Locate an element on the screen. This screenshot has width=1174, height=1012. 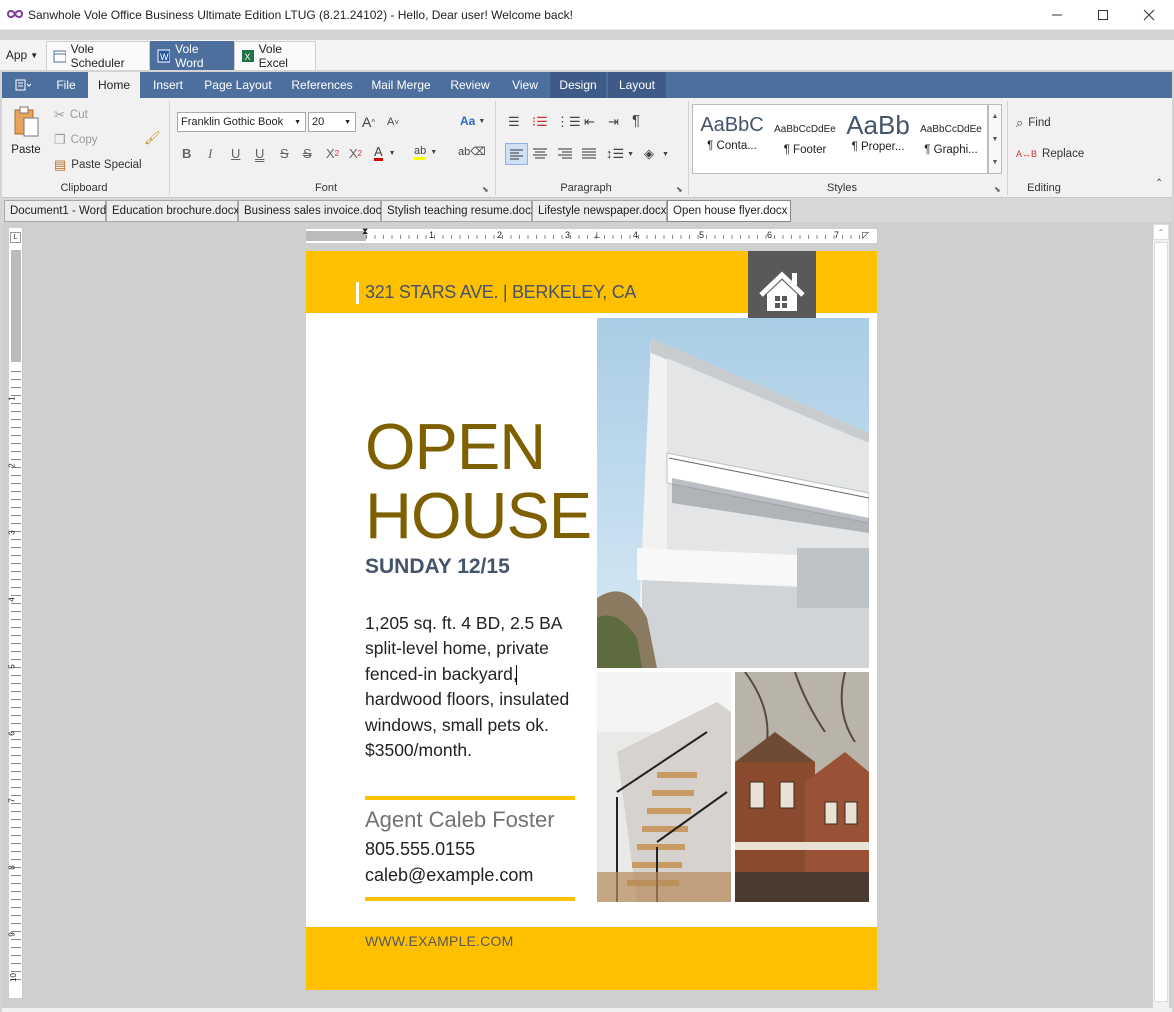
italic-button: I is located at coordinates (210, 154).